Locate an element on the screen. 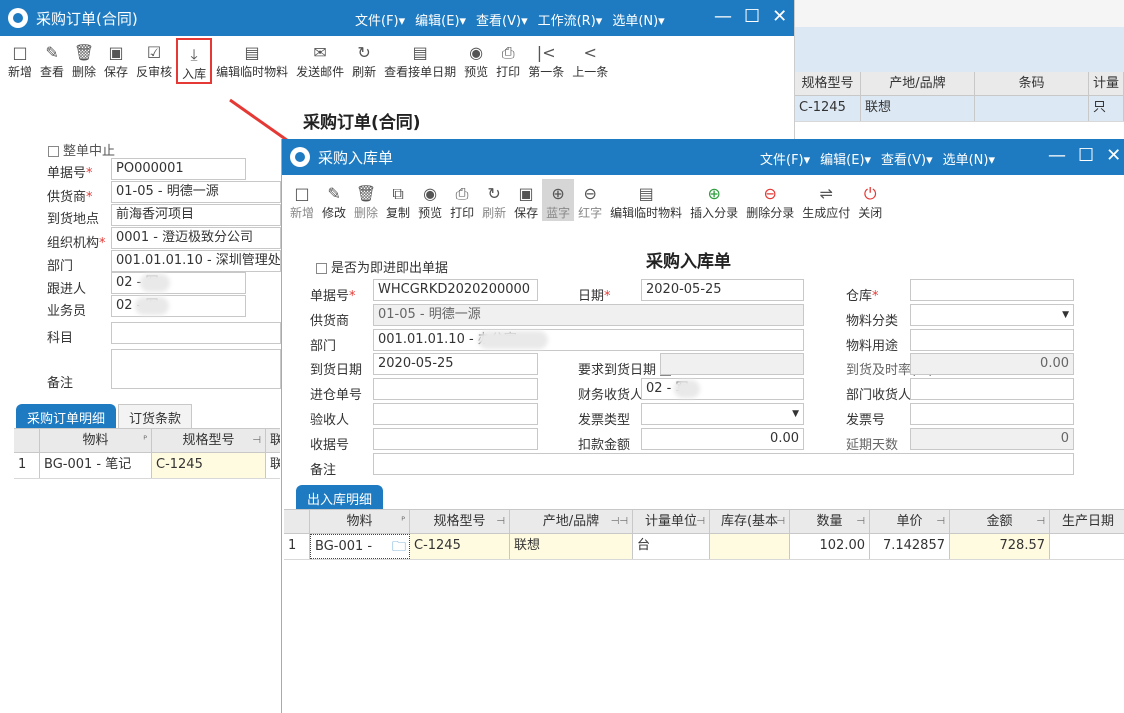 Image resolution: width=1124 pixels, height=713 pixels. unapprove-button: ☑ 反审核 is located at coordinates (154, 59).